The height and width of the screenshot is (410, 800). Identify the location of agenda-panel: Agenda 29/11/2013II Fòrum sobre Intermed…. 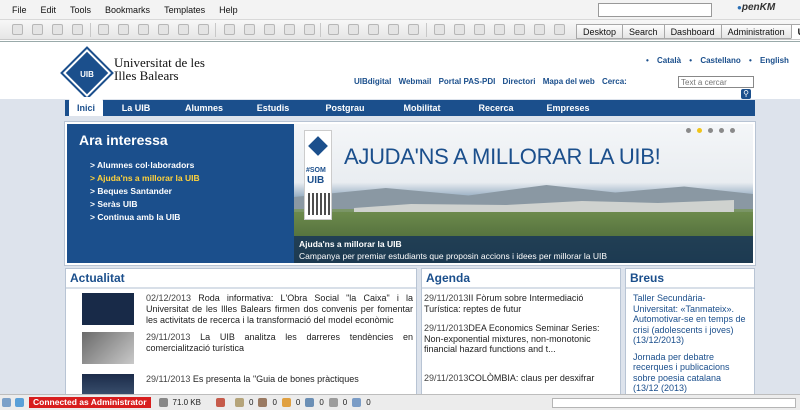
(521, 331).